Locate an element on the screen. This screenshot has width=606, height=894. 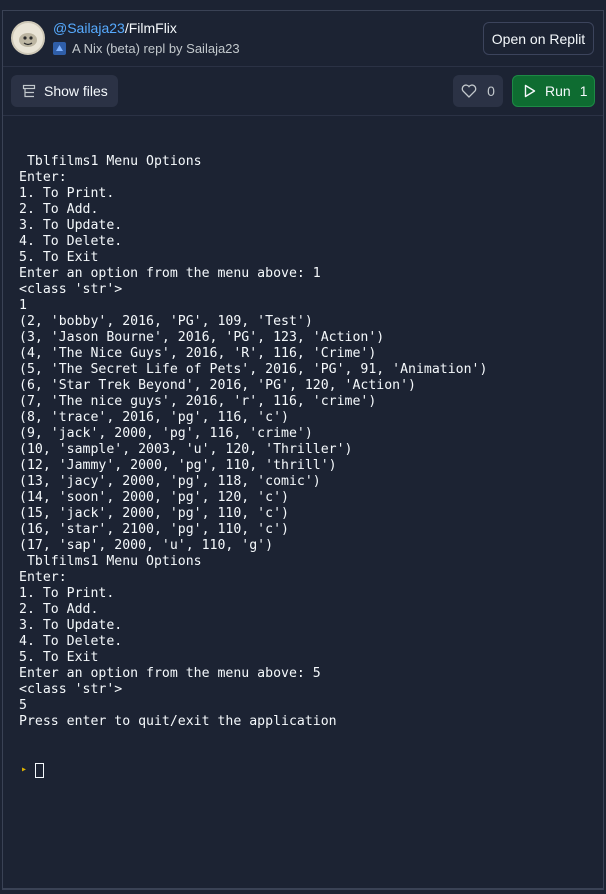
console-line: (12, 'Jammy', 2000, 'pg', 110, 'thrill') is located at coordinates (178, 465).